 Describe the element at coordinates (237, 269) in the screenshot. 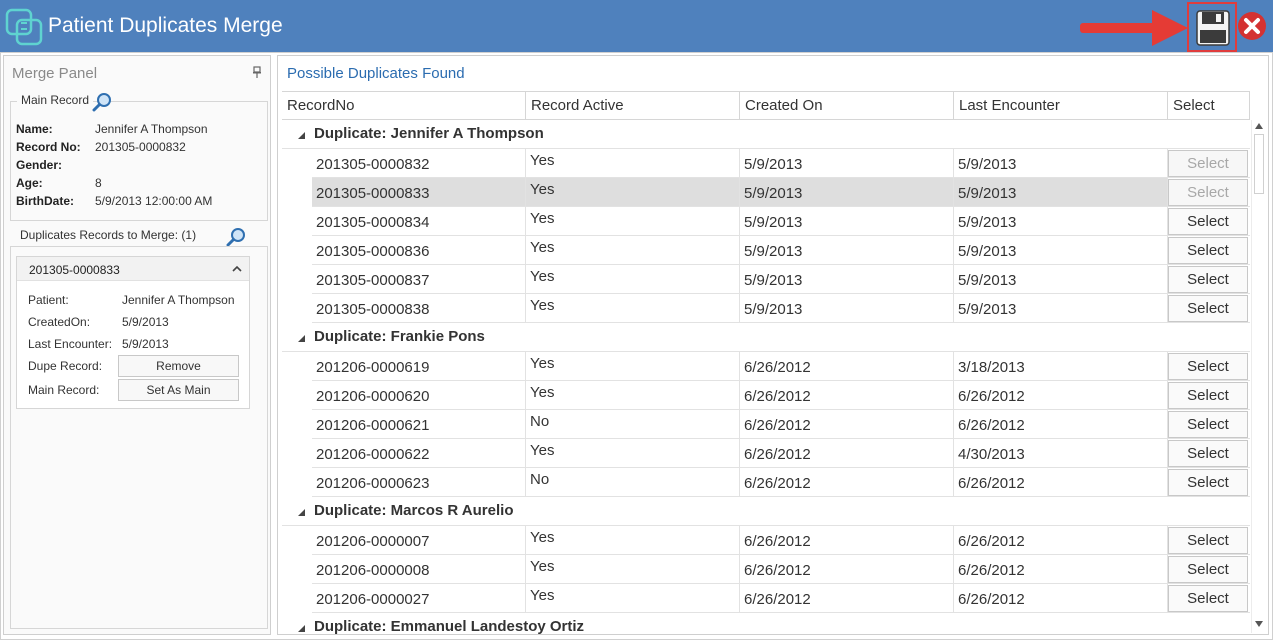

I see `chevron-up-icon` at that location.